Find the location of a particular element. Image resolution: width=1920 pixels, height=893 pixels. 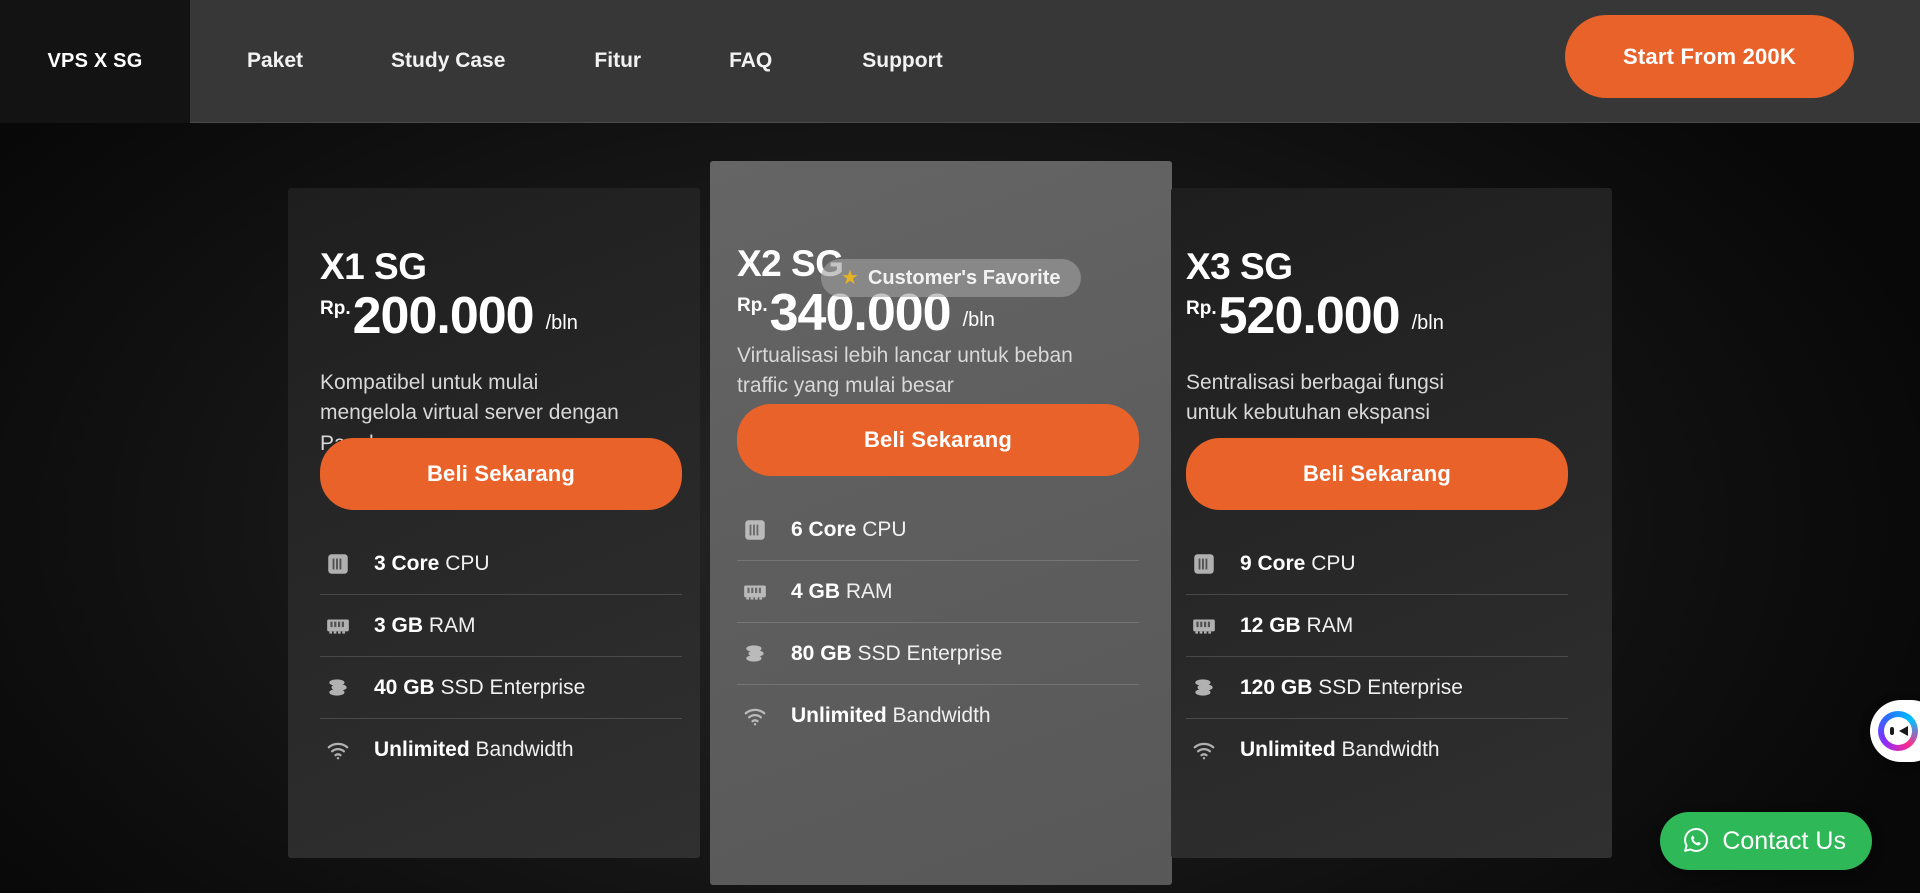

chat-face-icon is located at coordinates (1898, 731).